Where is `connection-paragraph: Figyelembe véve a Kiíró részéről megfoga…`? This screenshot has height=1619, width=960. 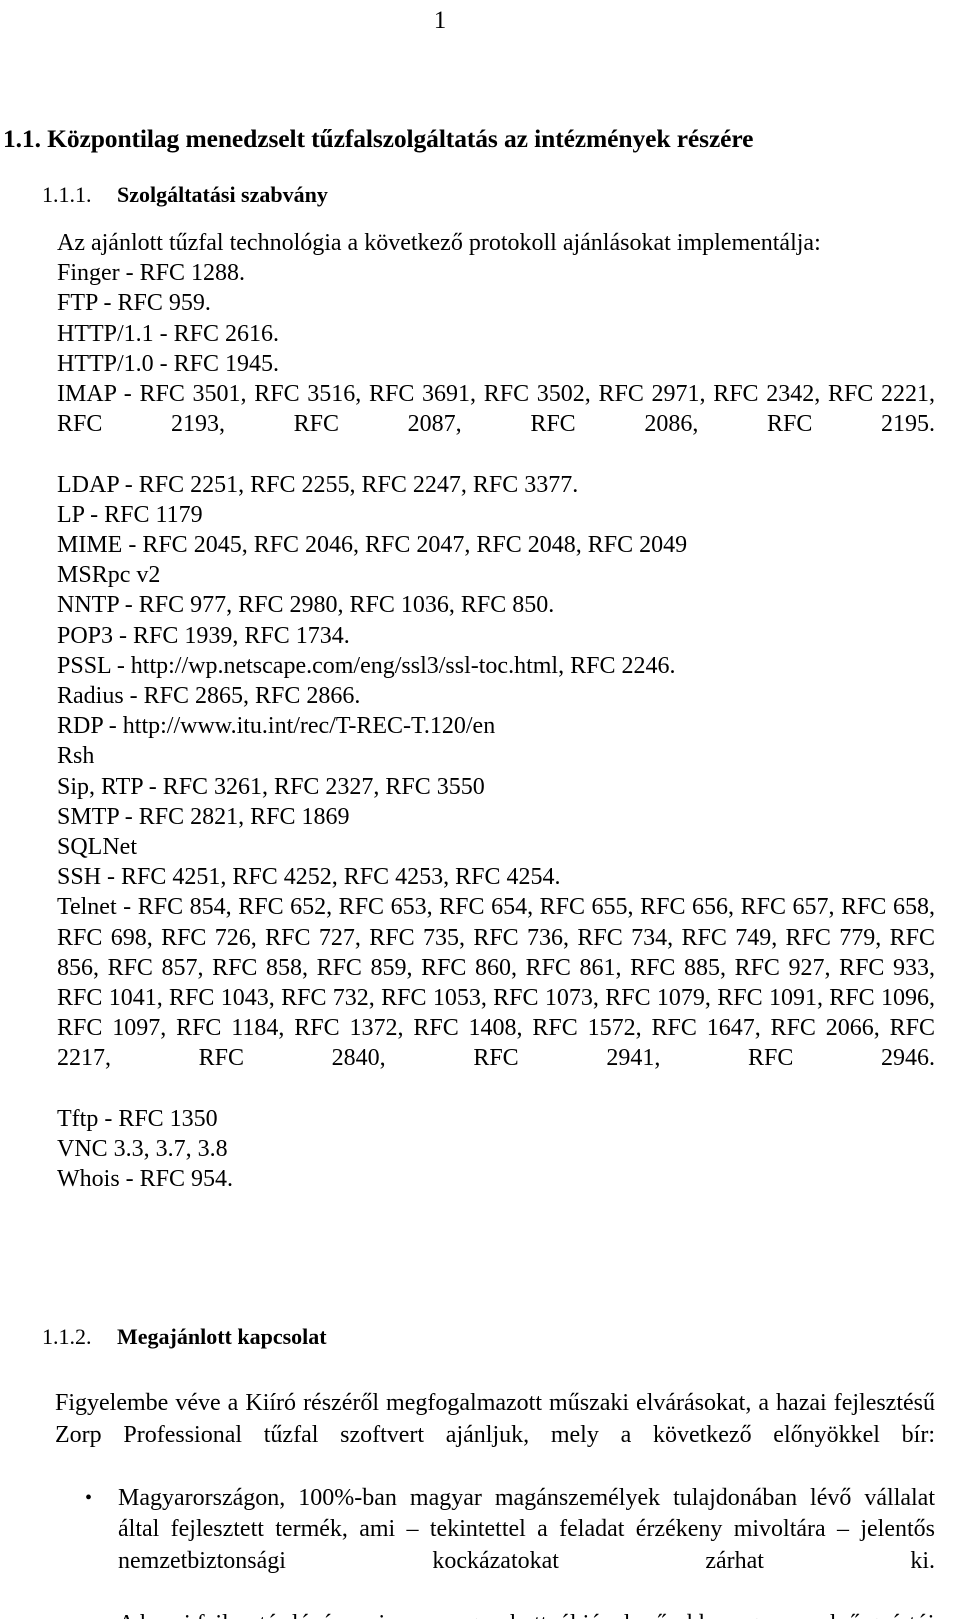 connection-paragraph: Figyelembe véve a Kiíró részéről megfoga… is located at coordinates (495, 1419).